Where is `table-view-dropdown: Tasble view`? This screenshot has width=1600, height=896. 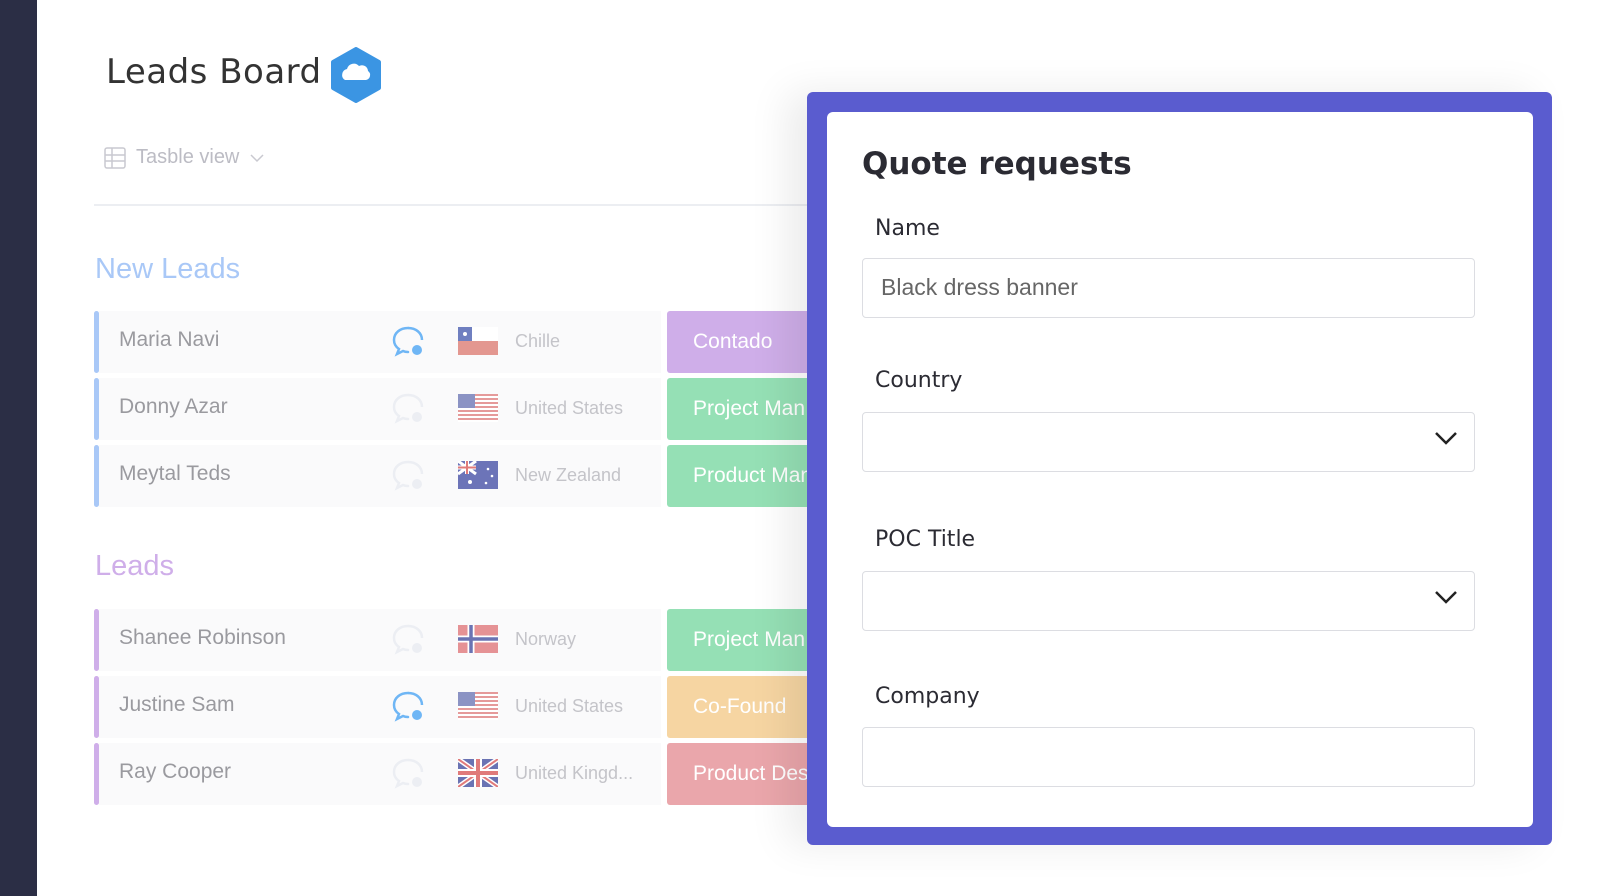
table-view-dropdown: Tasble view is located at coordinates (184, 157).